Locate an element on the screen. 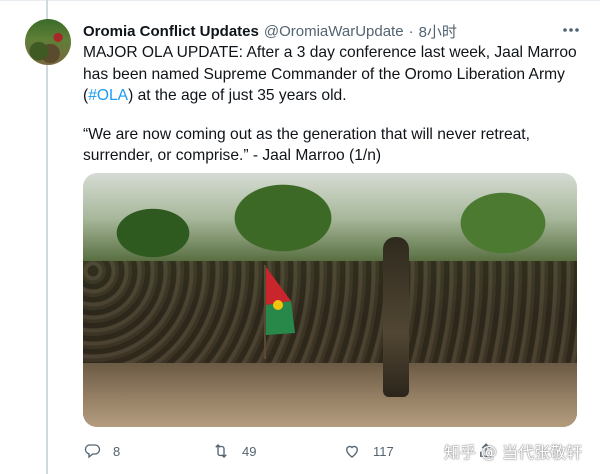 The width and height of the screenshot is (600, 474). retweet-count: 49 is located at coordinates (249, 451).